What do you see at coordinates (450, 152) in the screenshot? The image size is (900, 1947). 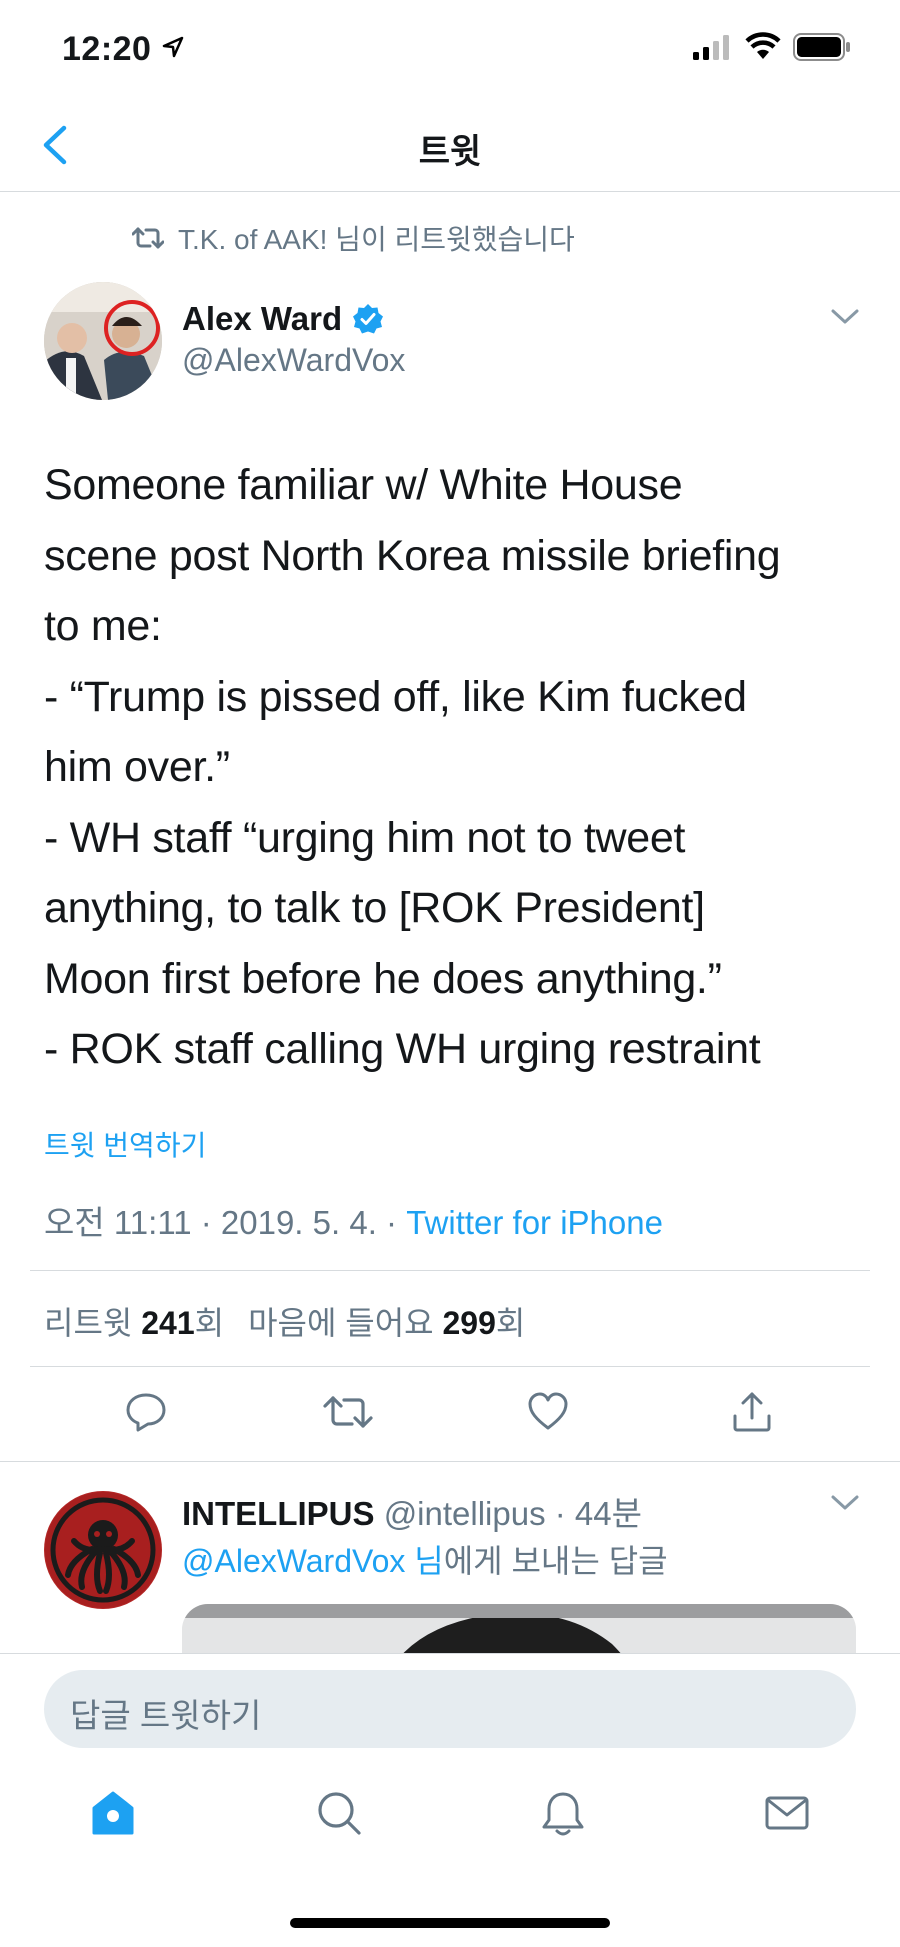 I see `page-title: 트윗` at bounding box center [450, 152].